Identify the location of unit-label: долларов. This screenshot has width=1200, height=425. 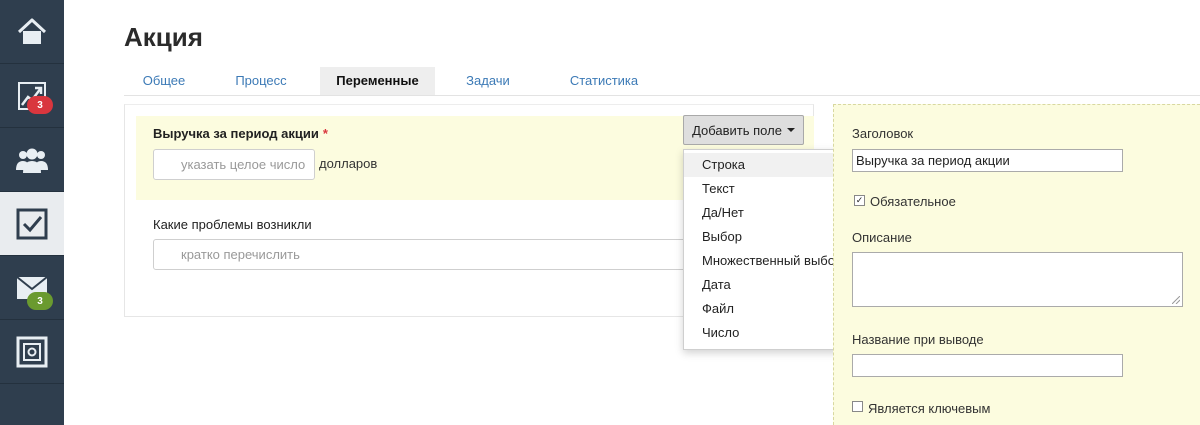
(348, 163).